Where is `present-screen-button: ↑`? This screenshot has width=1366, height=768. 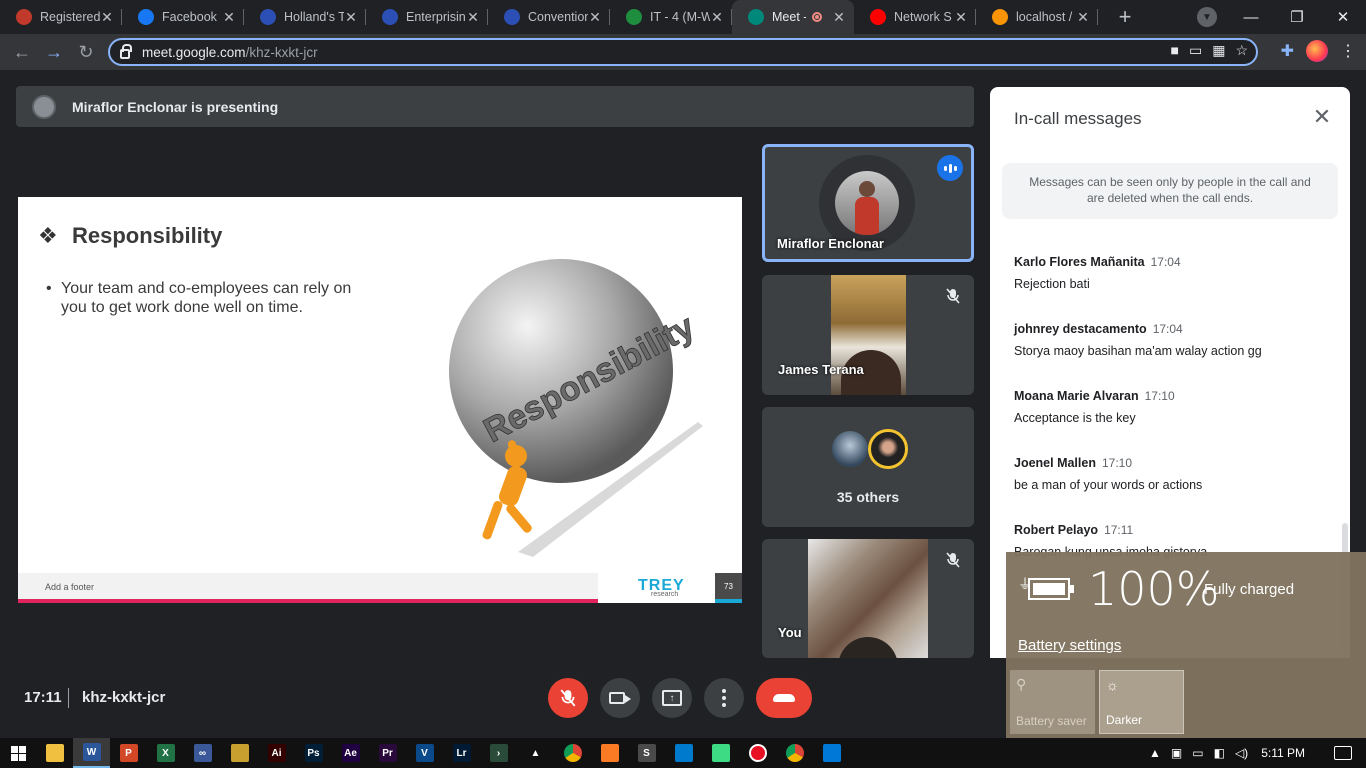 present-screen-button: ↑ is located at coordinates (672, 698).